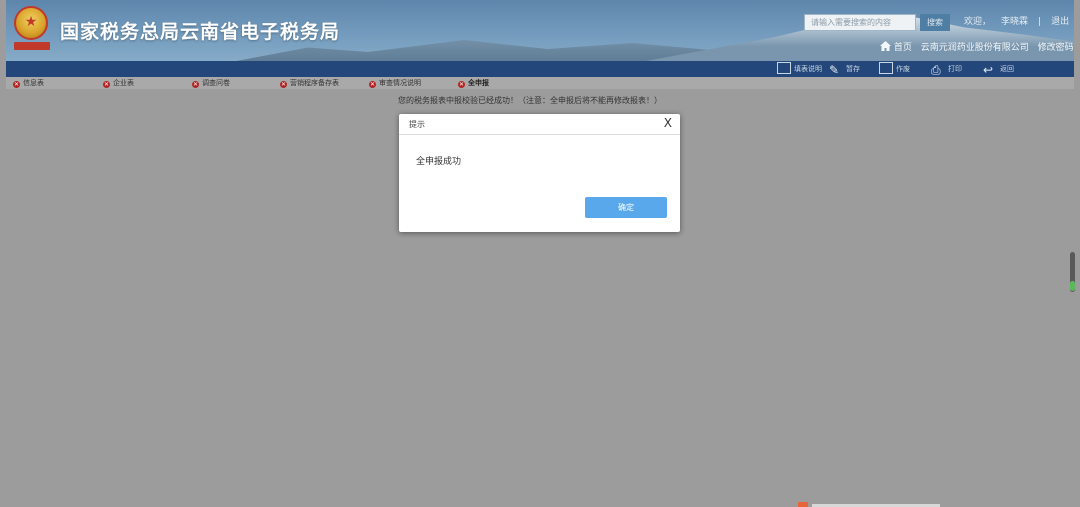 This screenshot has width=1080, height=507. Describe the element at coordinates (1072, 286) in the screenshot. I see `scrollbar-thumb` at that location.